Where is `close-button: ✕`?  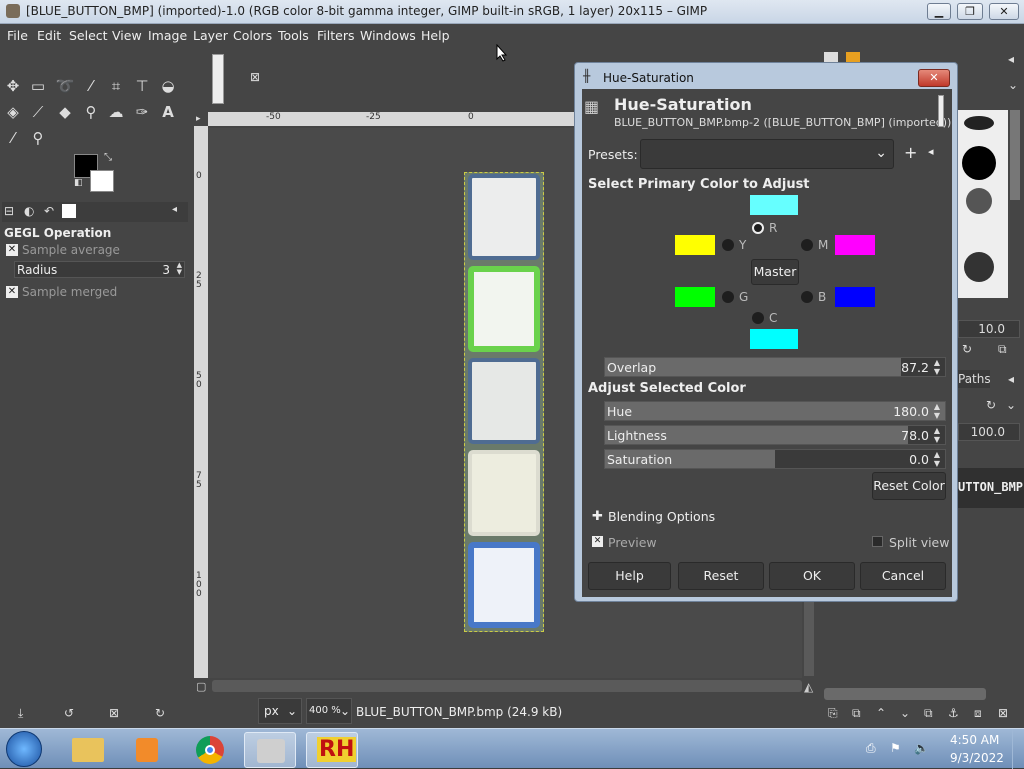 close-button: ✕ is located at coordinates (1004, 11).